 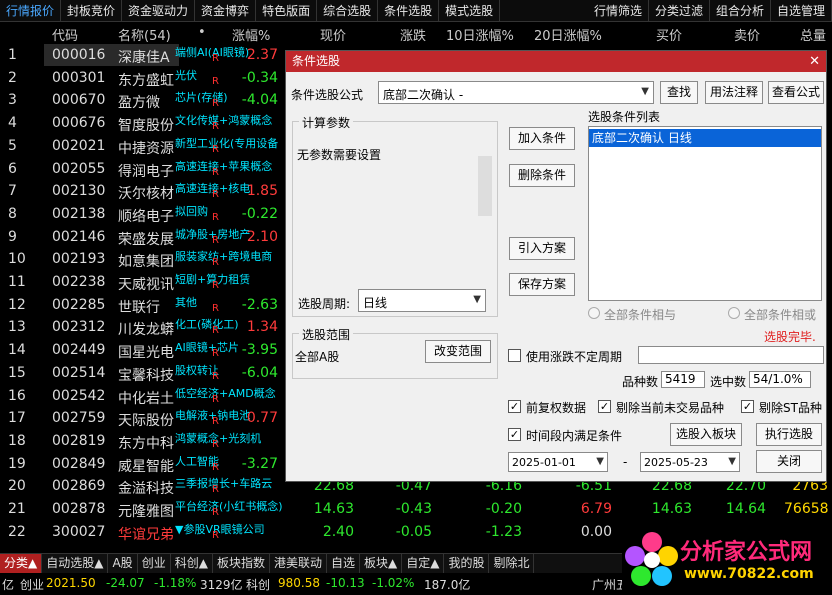 What do you see at coordinates (542, 248) in the screenshot?
I see `import-plan-button: 引入方案` at bounding box center [542, 248].